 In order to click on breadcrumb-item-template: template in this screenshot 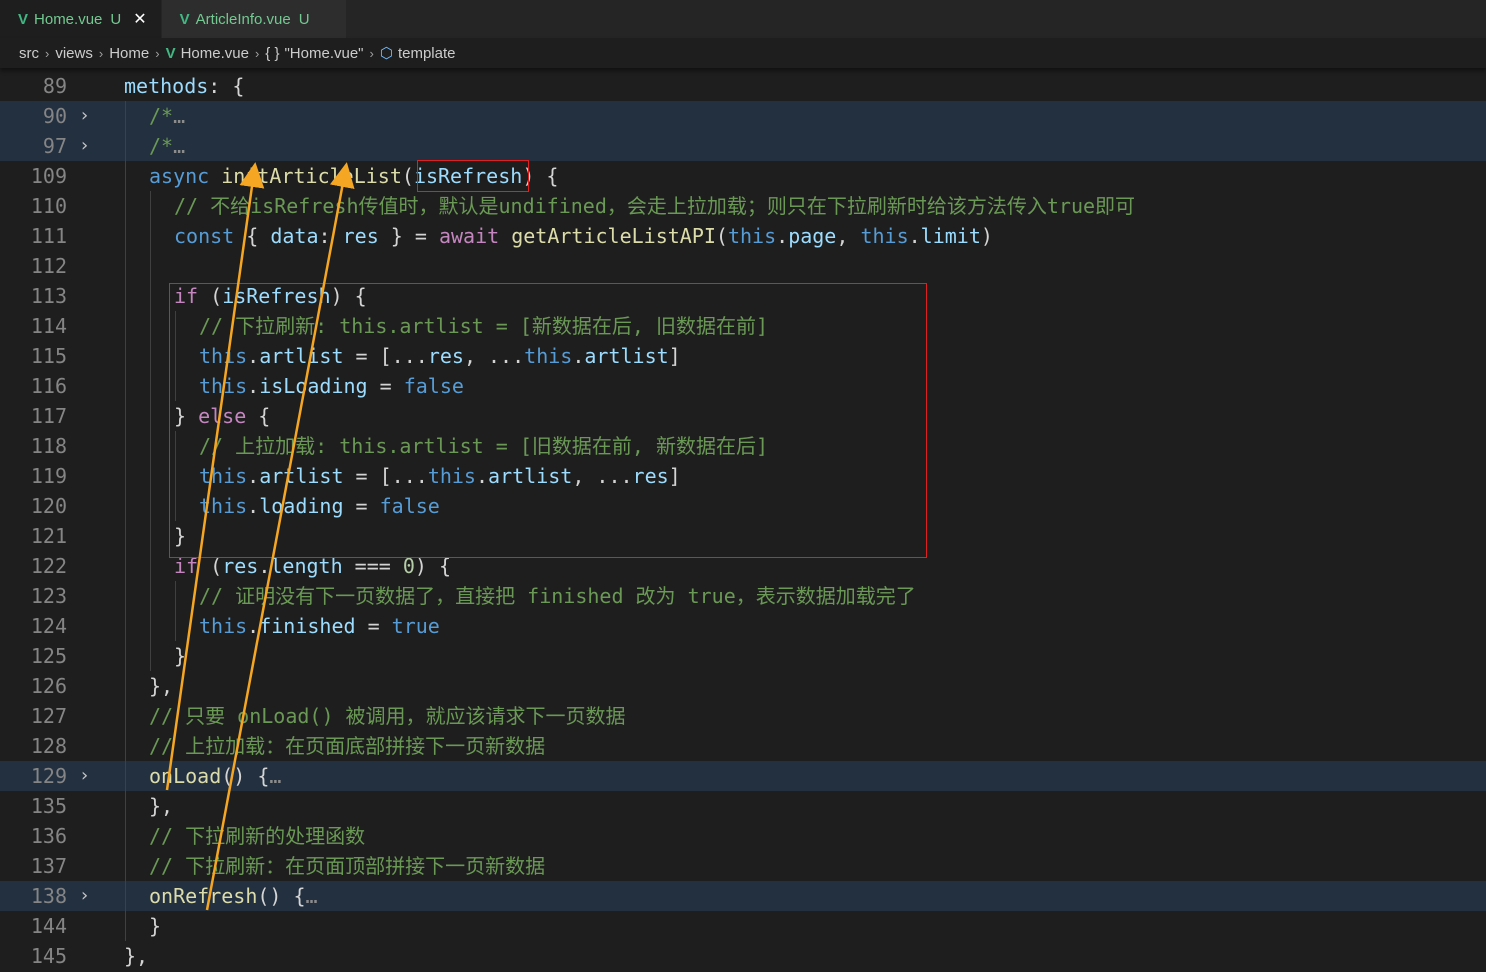, I will do `click(427, 53)`.